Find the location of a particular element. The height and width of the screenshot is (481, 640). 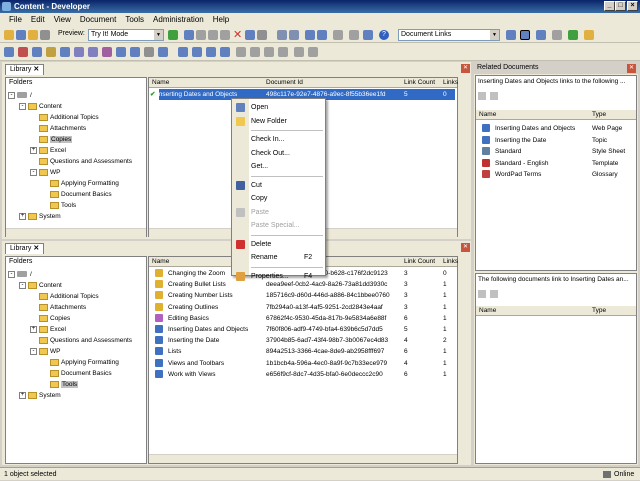

links-icon is located at coordinates (322, 35).